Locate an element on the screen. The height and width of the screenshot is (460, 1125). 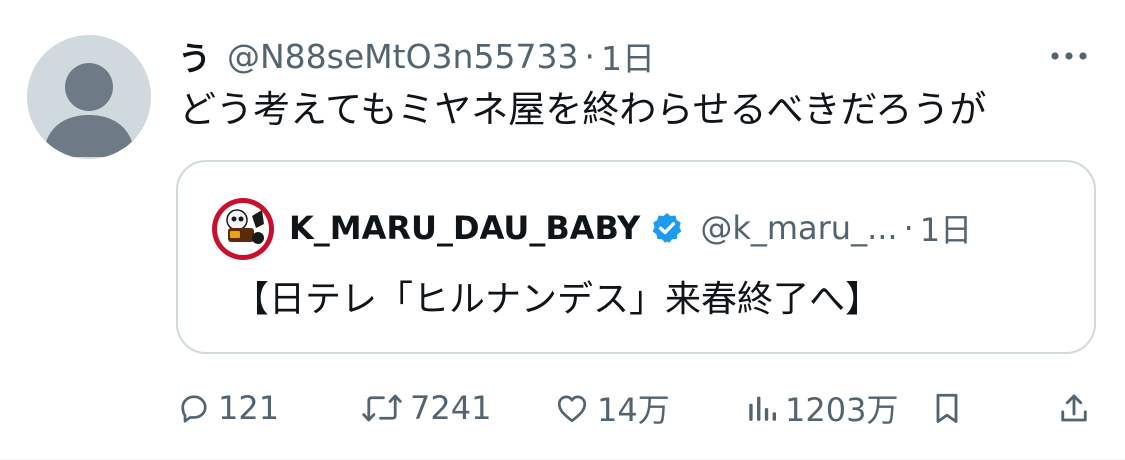
action-bar: 121 7241 14万 1203万 is located at coordinates (562, 408).